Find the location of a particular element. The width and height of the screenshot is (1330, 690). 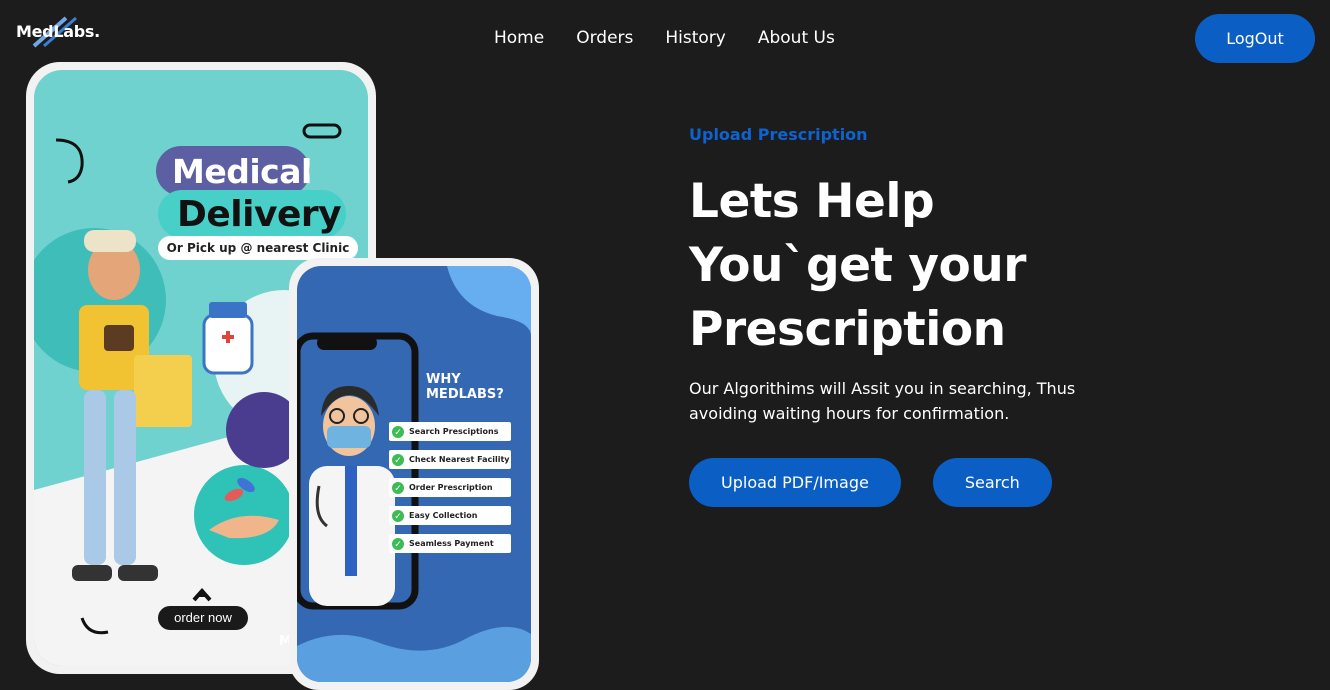

feature-item: ✓ Order Prescription is located at coordinates (450, 487).